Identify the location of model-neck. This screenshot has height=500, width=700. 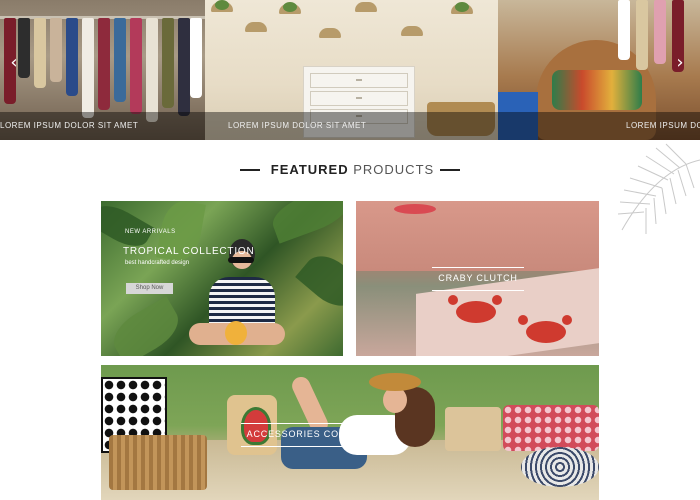
(477, 236).